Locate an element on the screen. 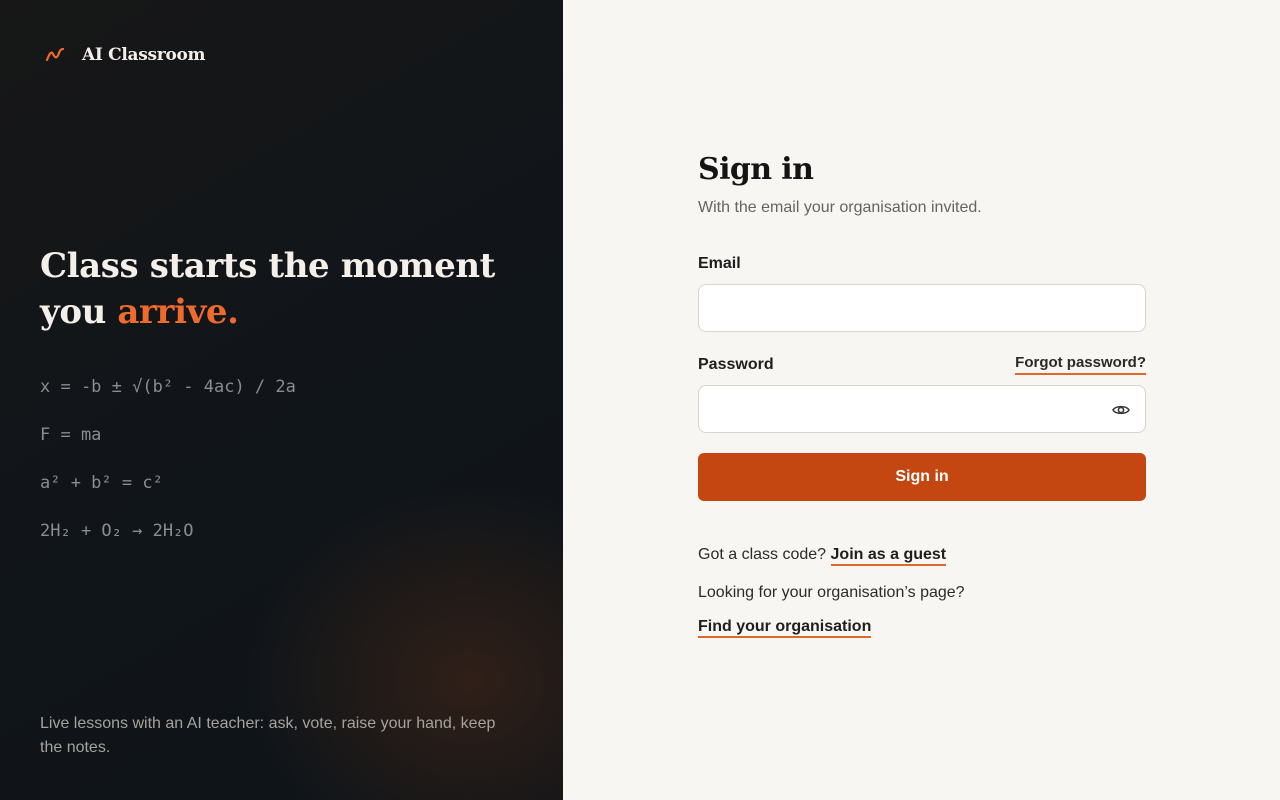 The height and width of the screenshot is (800, 1280). headline-line1: Class starts the moment is located at coordinates (267, 266).